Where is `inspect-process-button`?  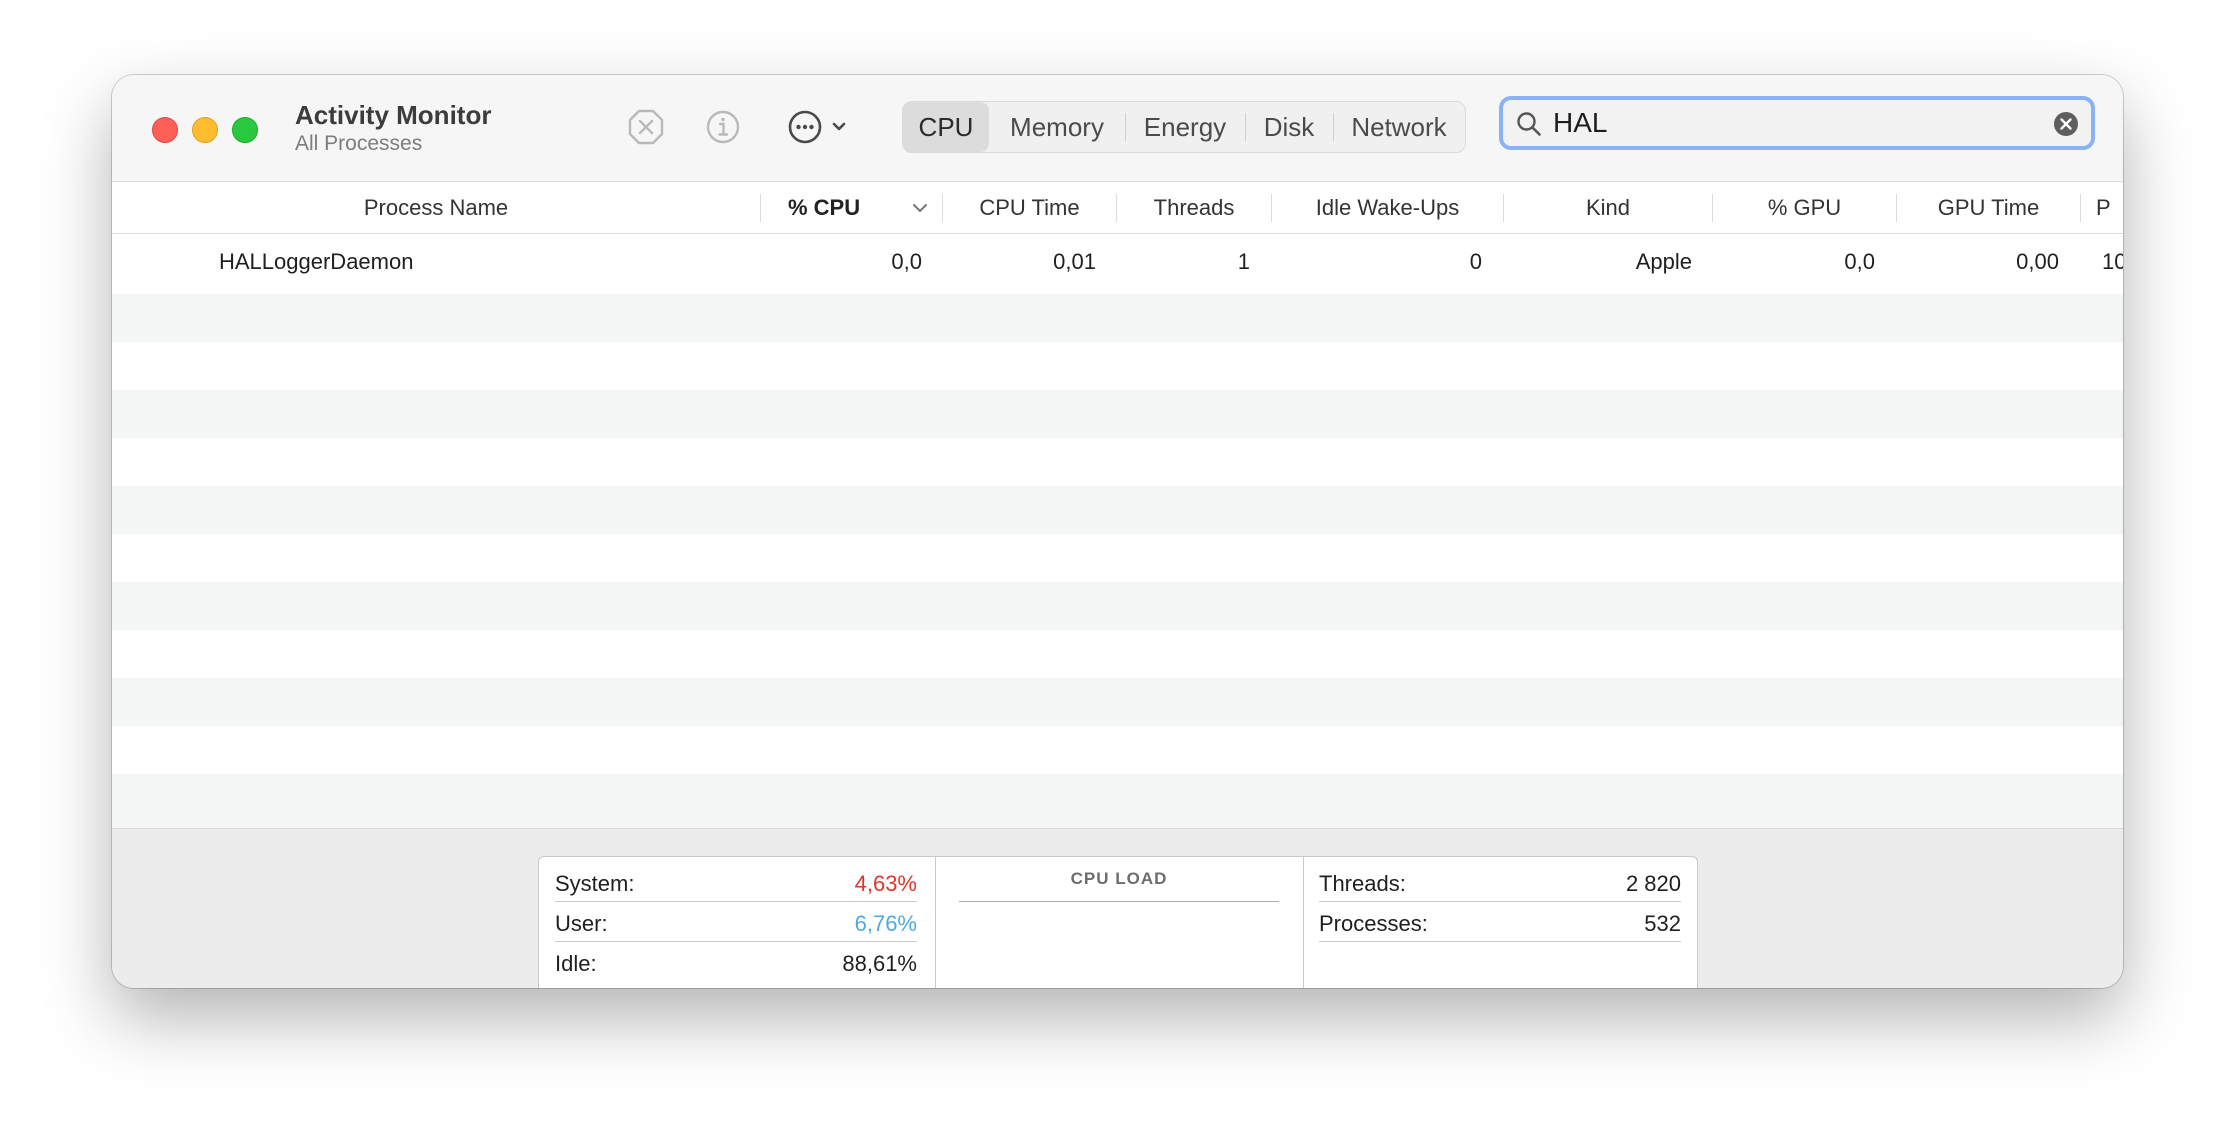 inspect-process-button is located at coordinates (723, 127).